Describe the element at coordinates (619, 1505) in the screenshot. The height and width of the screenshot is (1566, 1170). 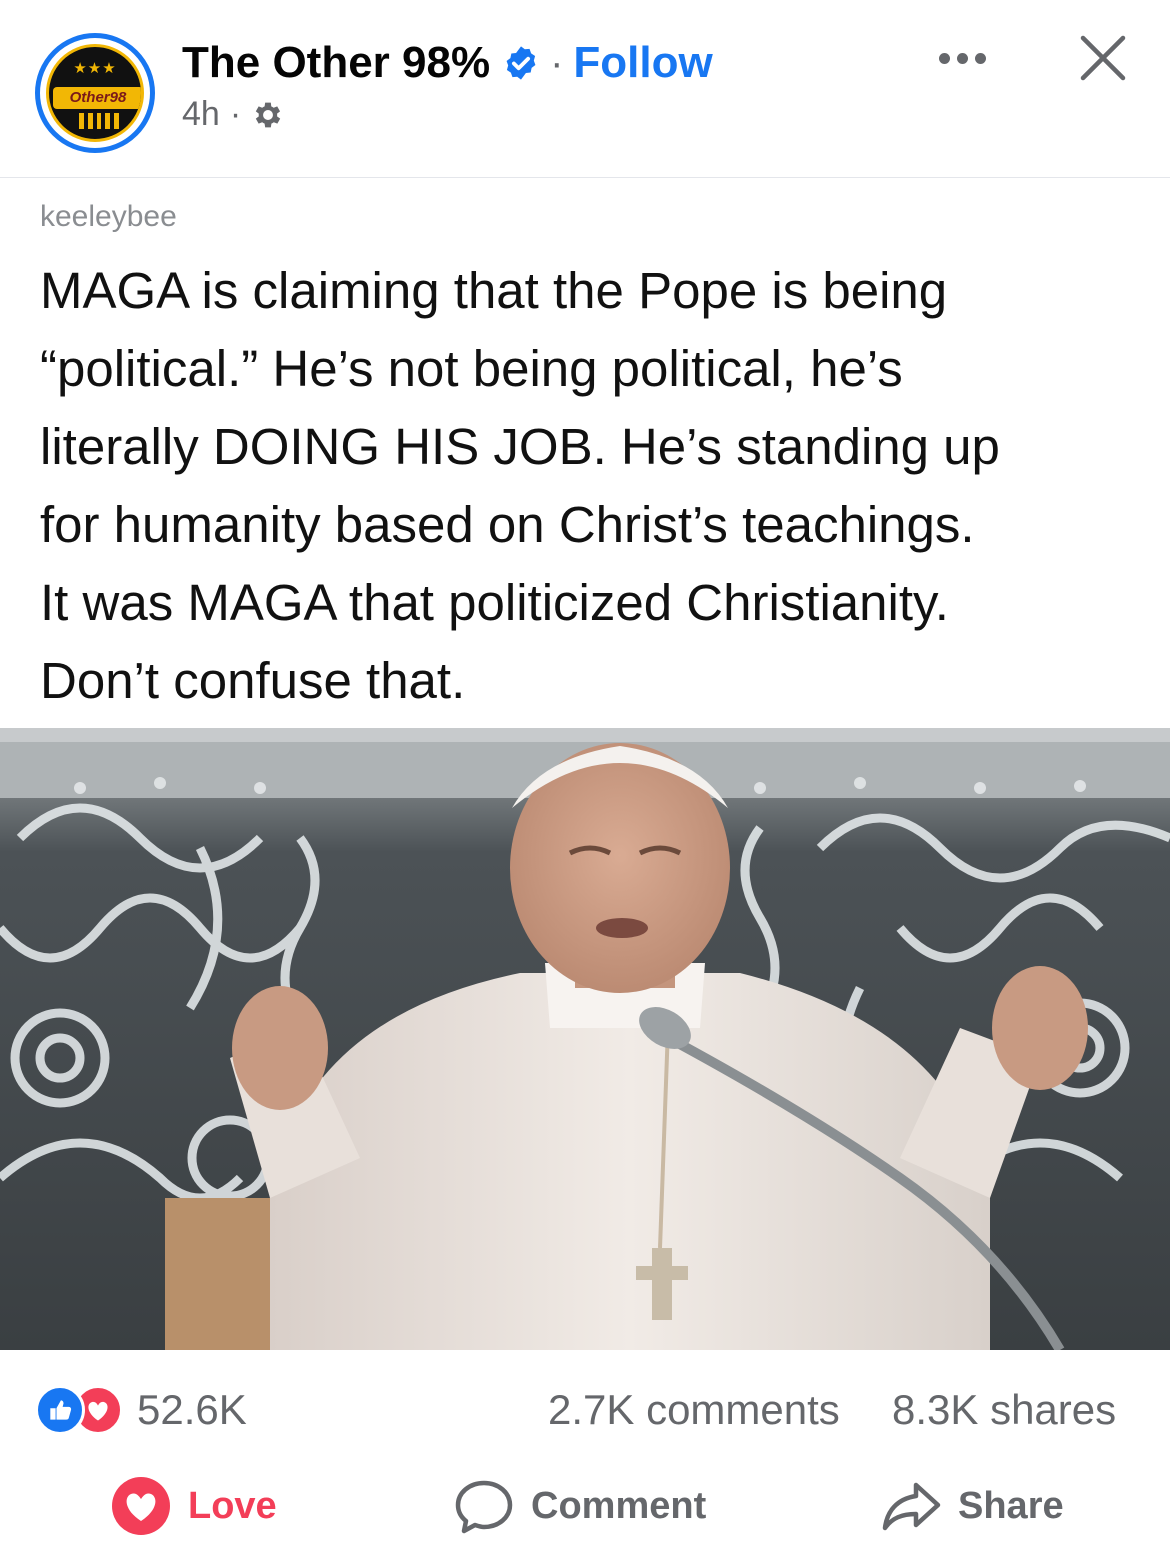
I see `comment-label: Comment` at that location.